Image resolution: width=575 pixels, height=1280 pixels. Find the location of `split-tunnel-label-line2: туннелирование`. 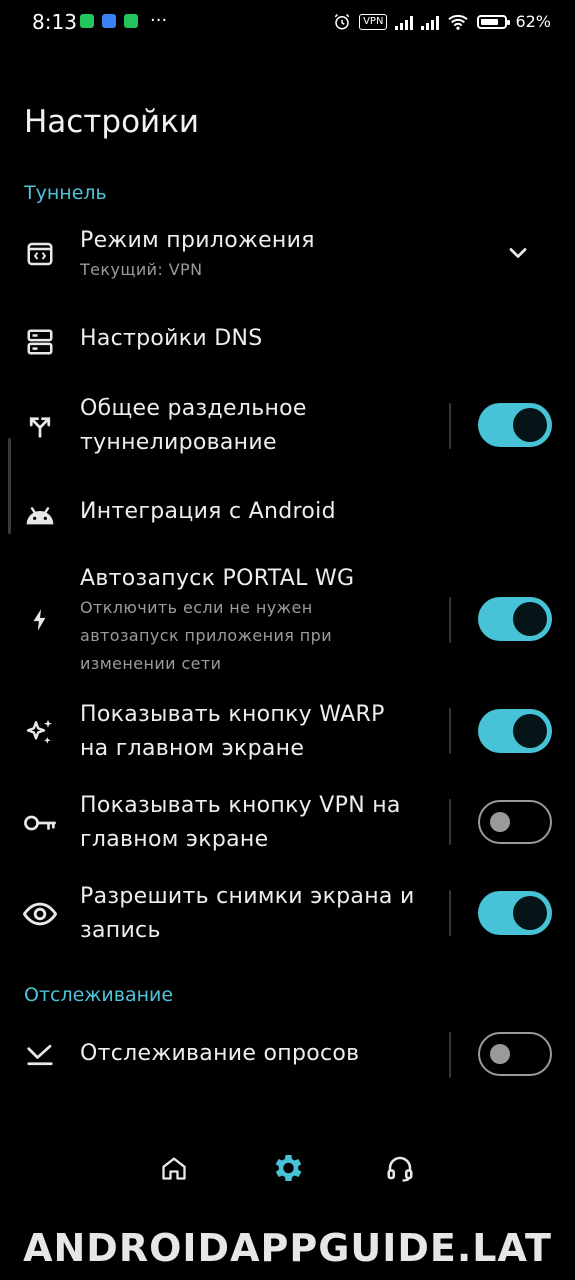

split-tunnel-label-line2: туннелирование is located at coordinates (178, 442).